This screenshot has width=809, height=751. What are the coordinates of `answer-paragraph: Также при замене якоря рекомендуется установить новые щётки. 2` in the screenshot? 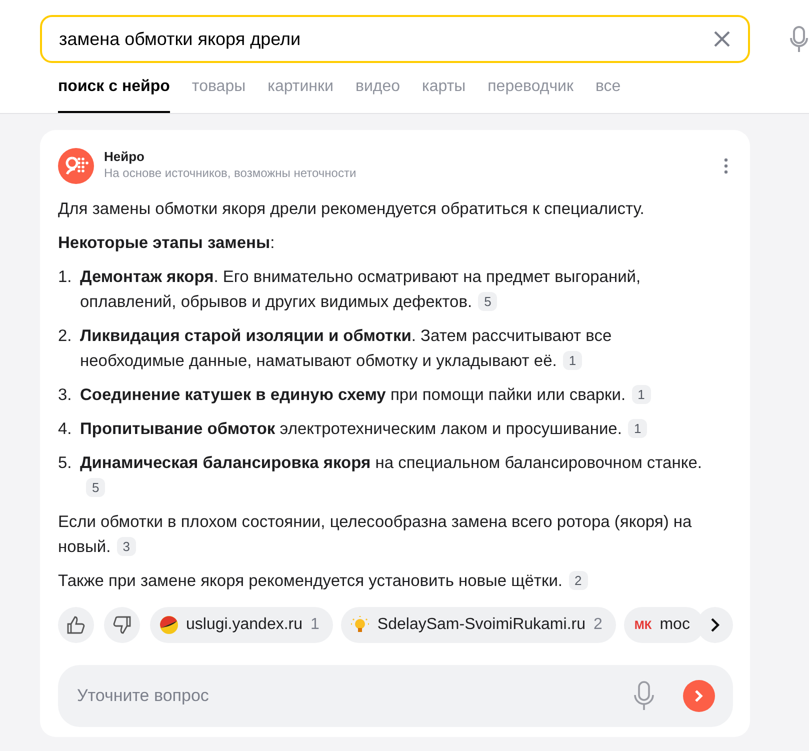 It's located at (385, 581).